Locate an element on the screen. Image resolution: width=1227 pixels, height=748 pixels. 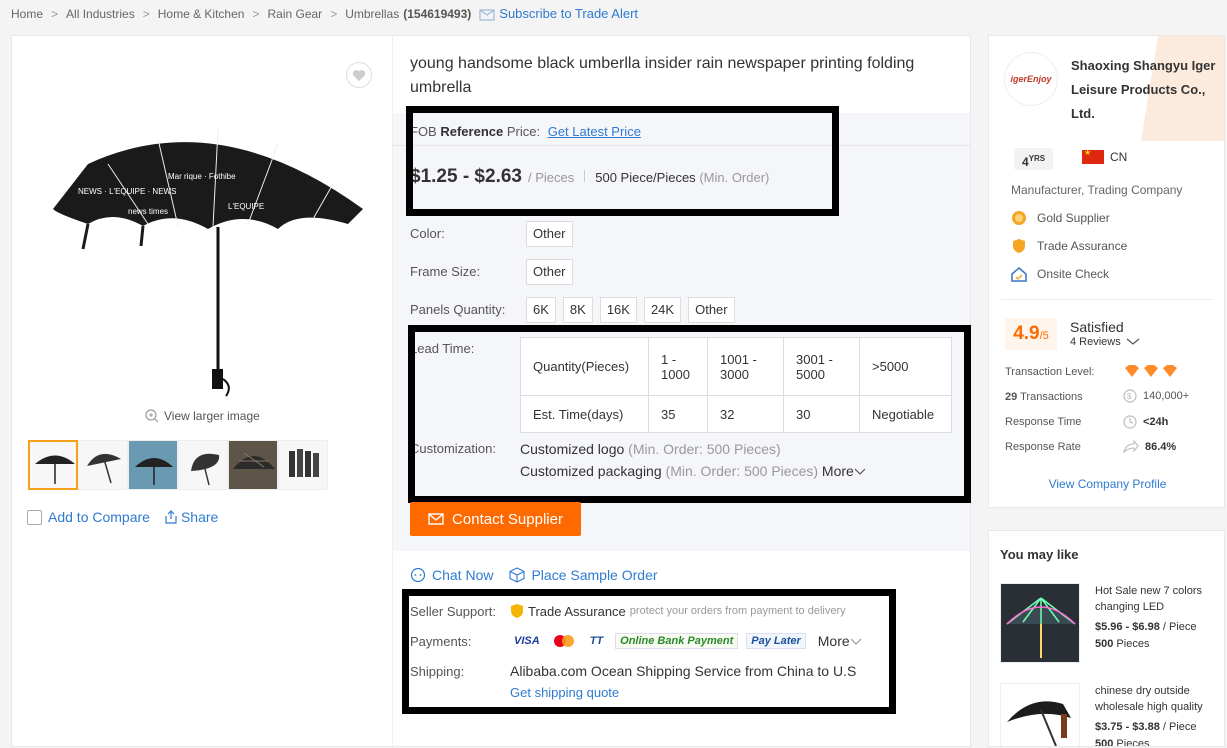
place-sample-order-link: Place Sample Order is located at coordinates (583, 575).